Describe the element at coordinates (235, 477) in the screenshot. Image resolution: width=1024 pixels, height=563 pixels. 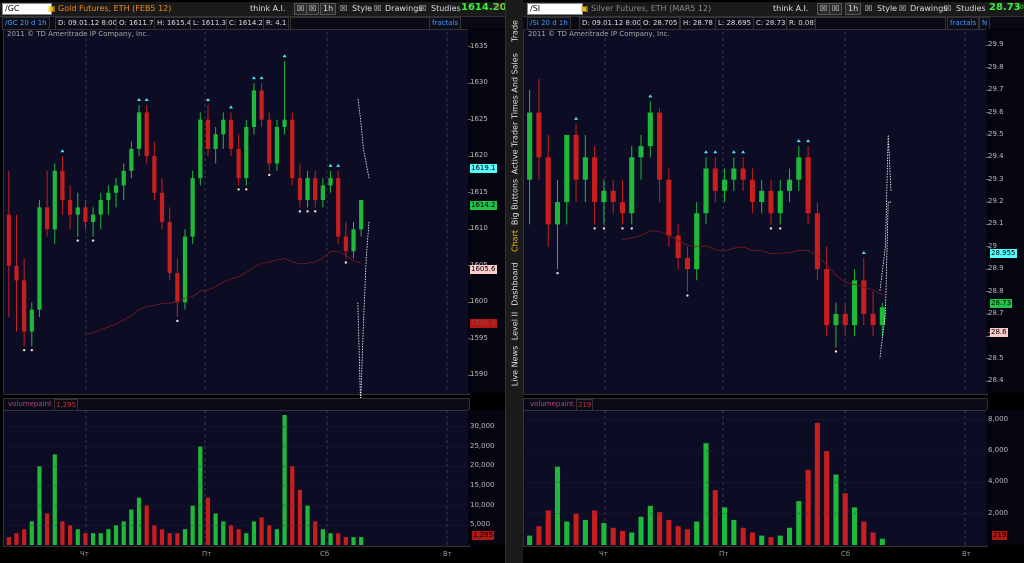
I see `gold-volume-svg` at that location.